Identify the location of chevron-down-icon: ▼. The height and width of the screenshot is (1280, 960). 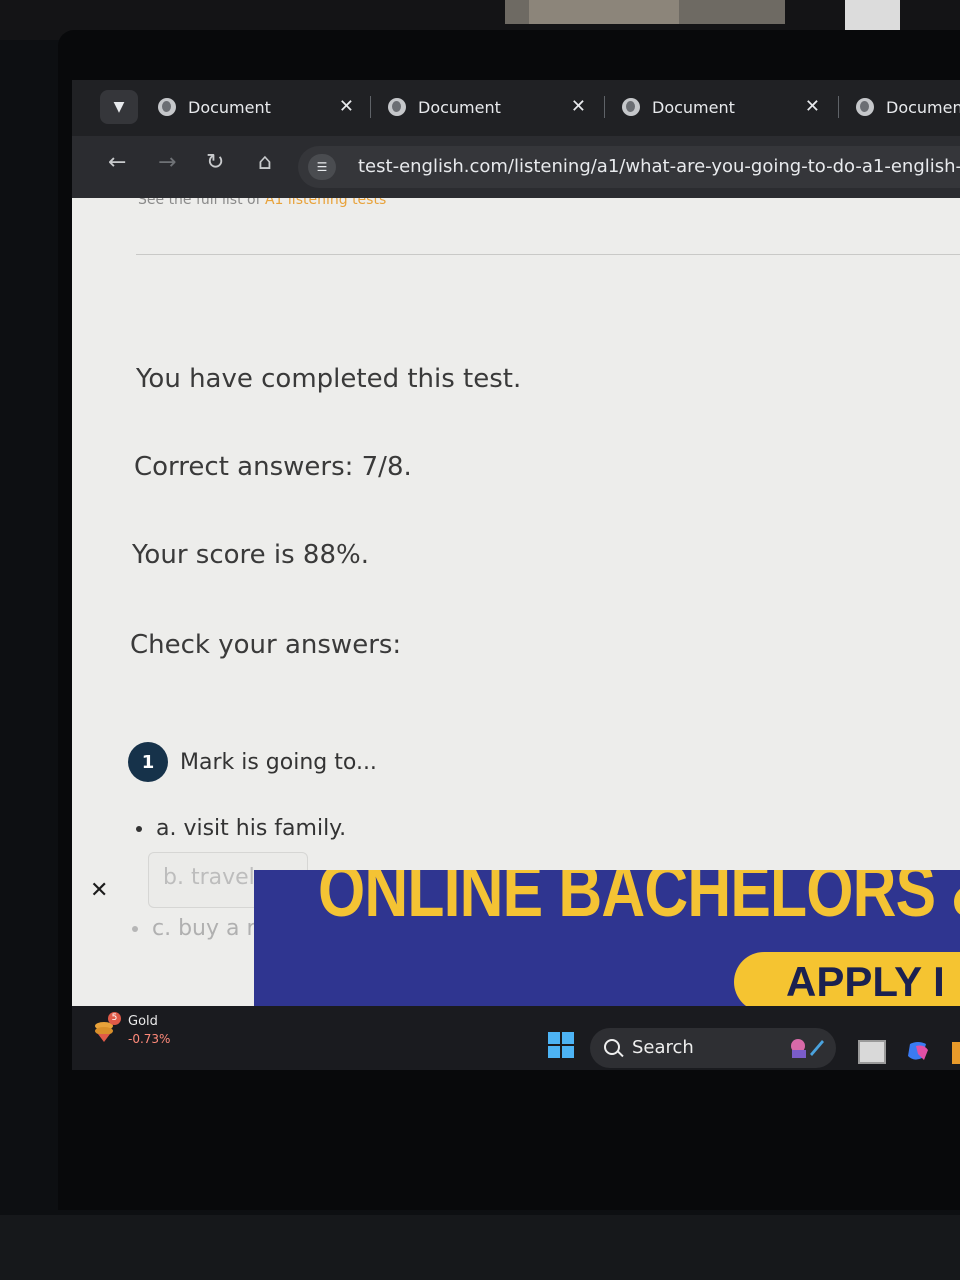
(119, 107).